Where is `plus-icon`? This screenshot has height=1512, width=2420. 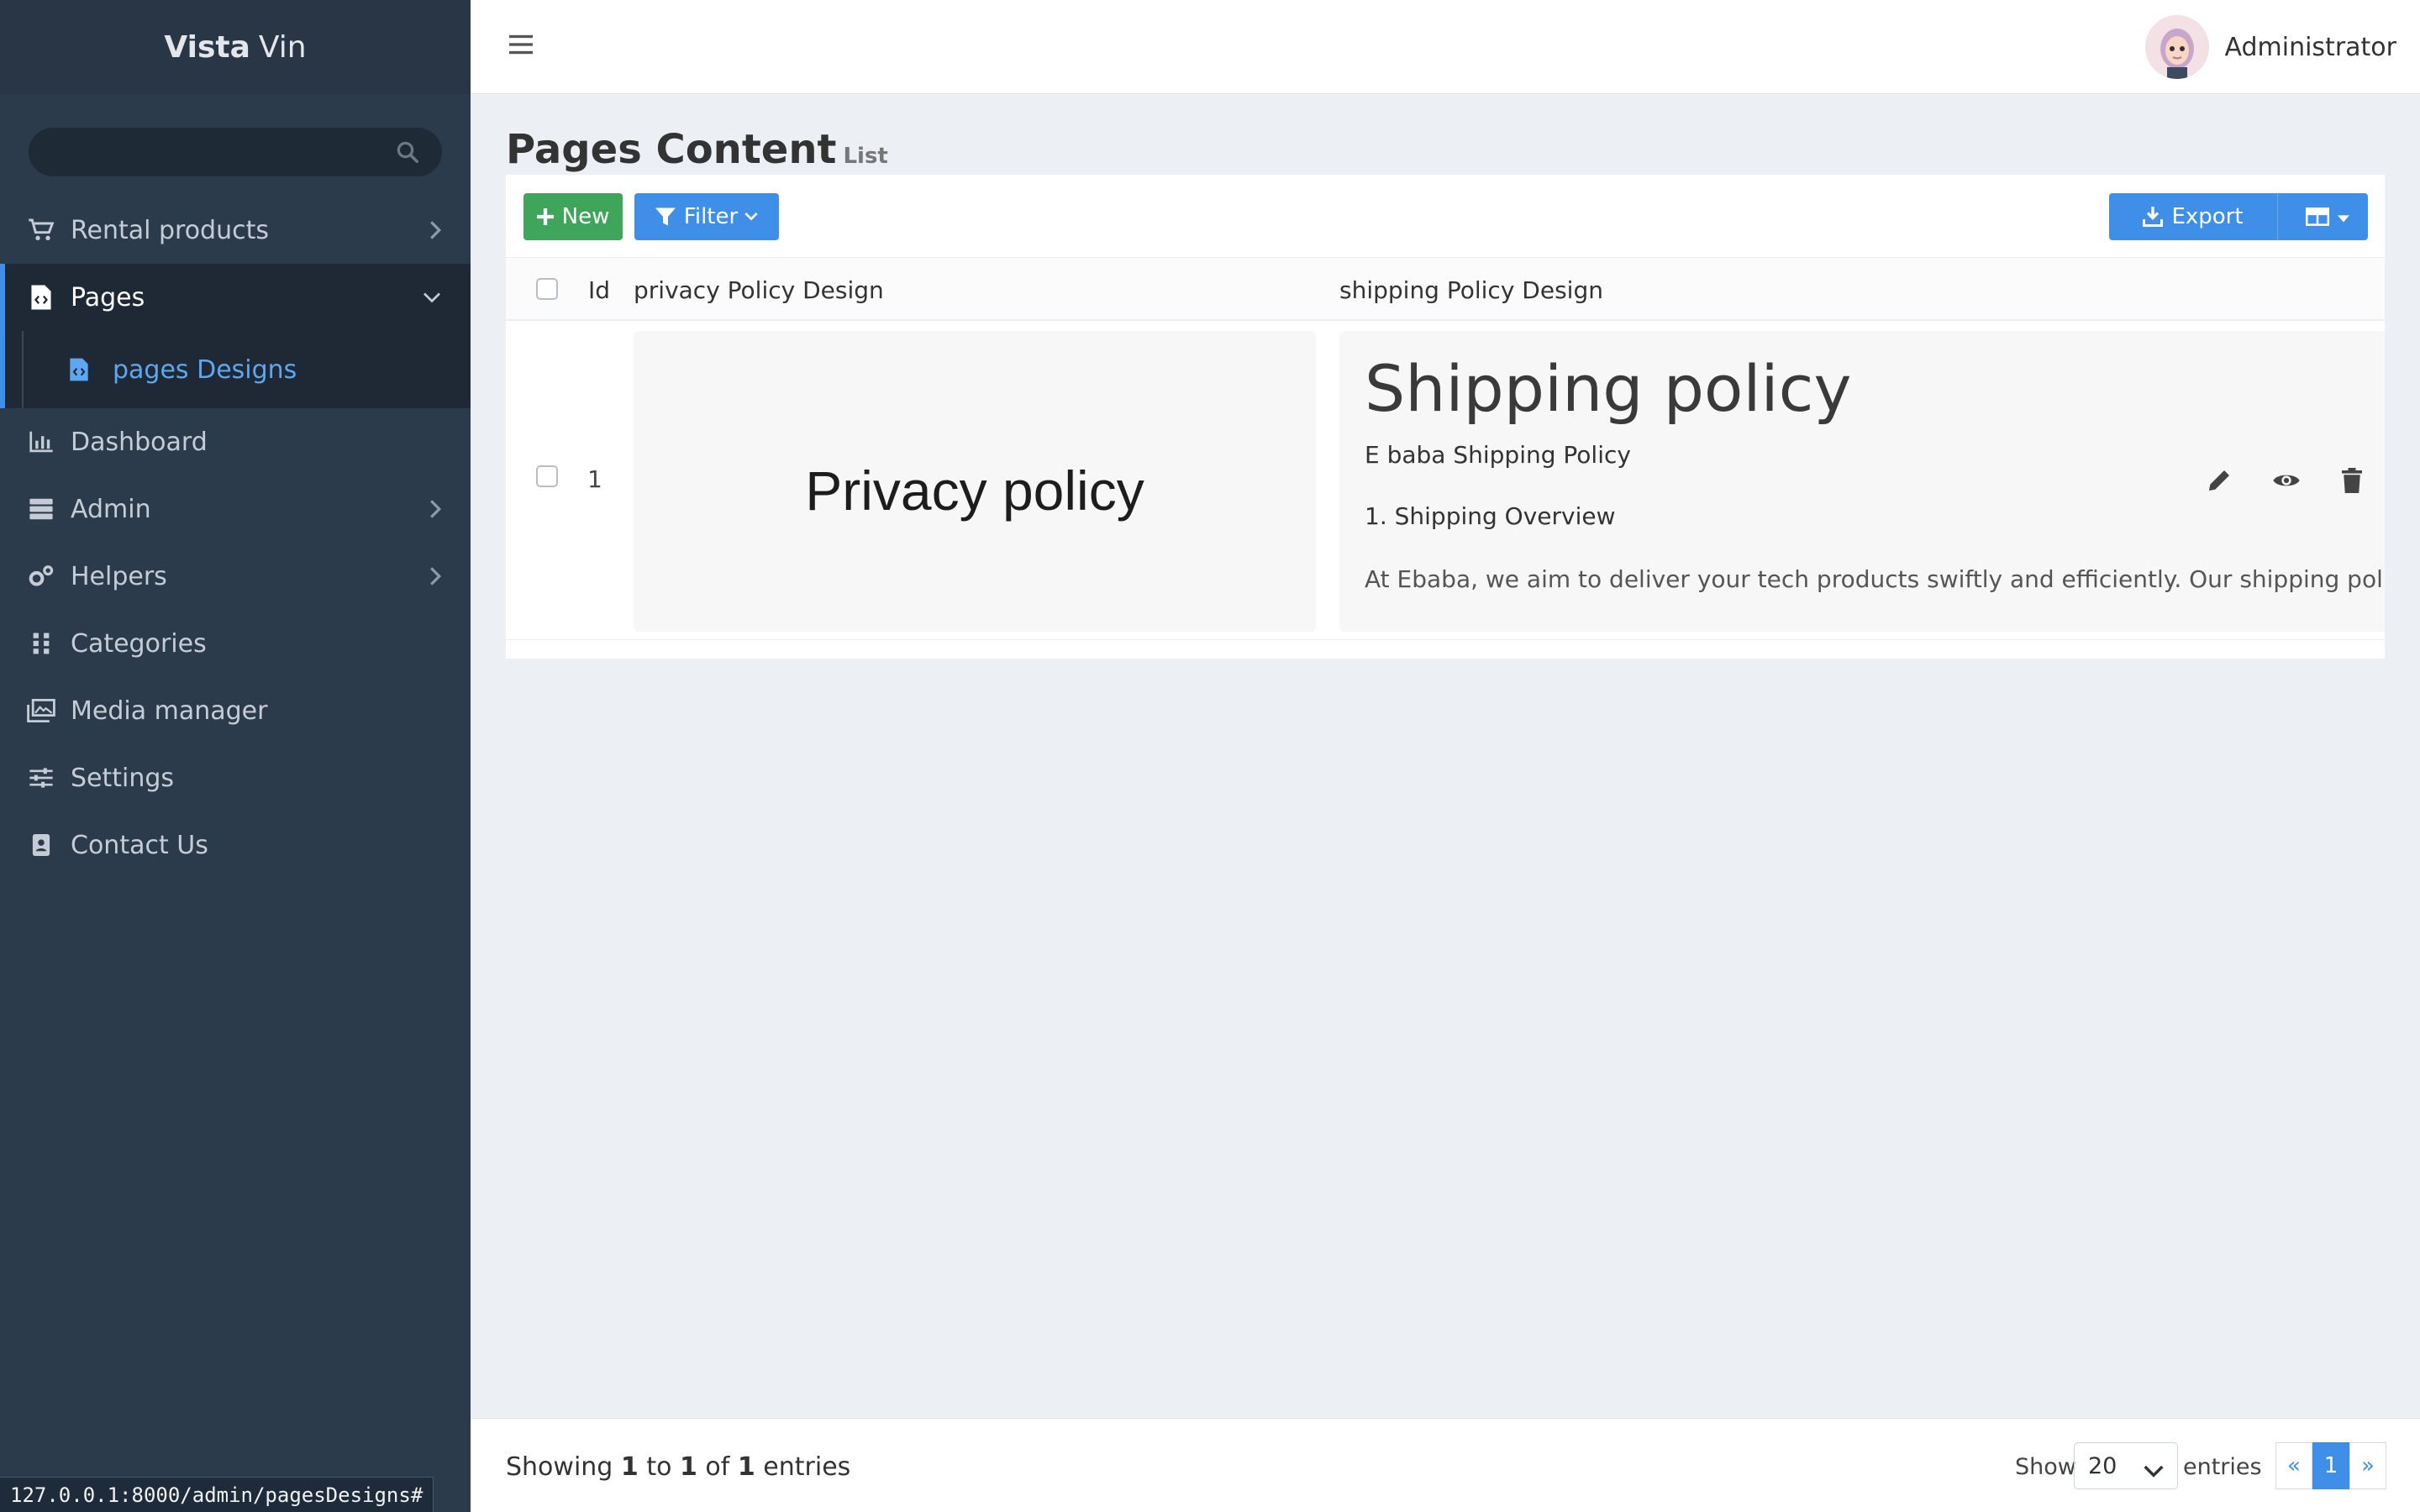
plus-icon is located at coordinates (545, 216).